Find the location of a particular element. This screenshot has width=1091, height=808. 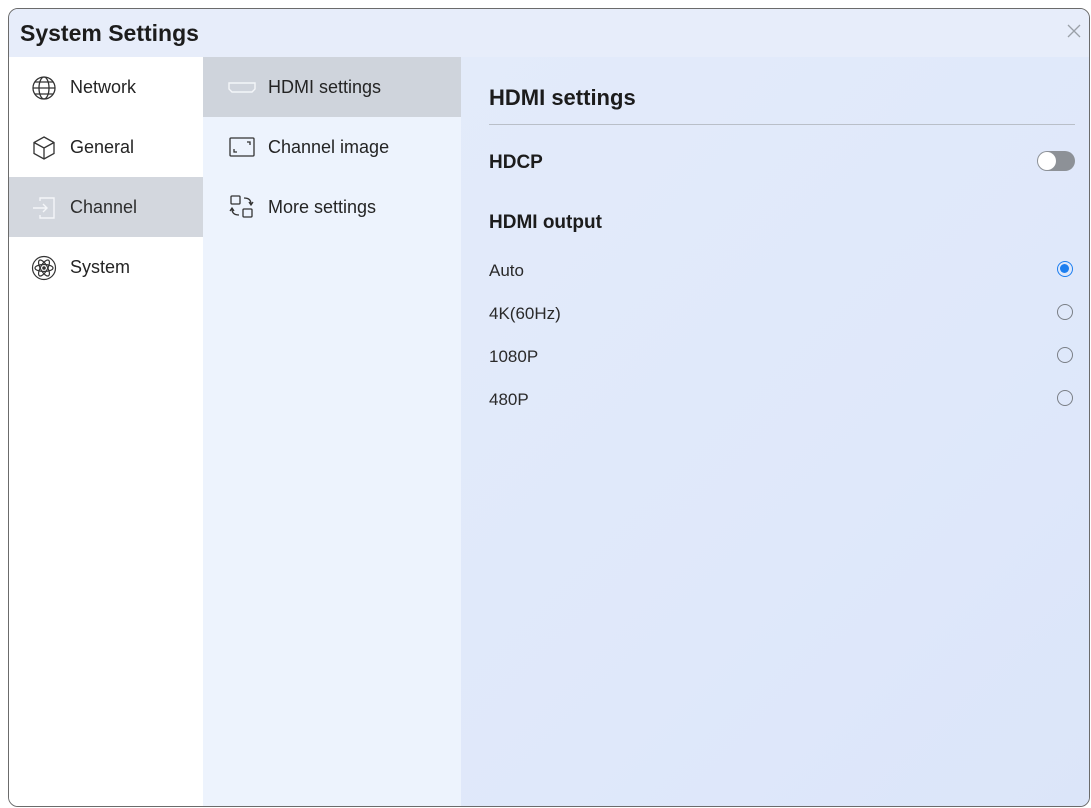

radio-button-4k is located at coordinates (1065, 312).